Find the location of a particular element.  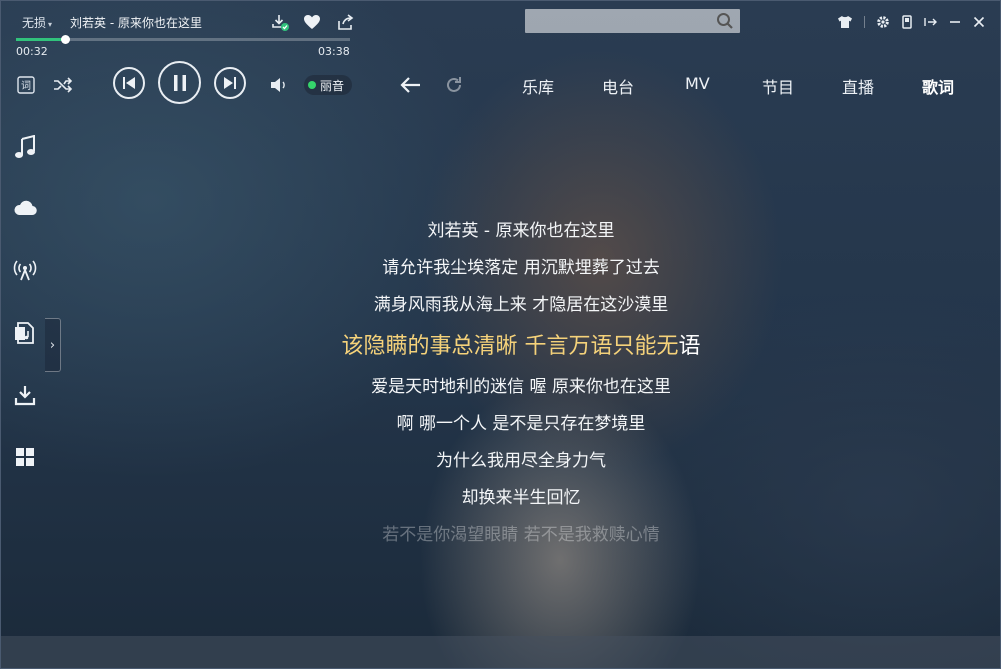

refresh-icon is located at coordinates (454, 85).